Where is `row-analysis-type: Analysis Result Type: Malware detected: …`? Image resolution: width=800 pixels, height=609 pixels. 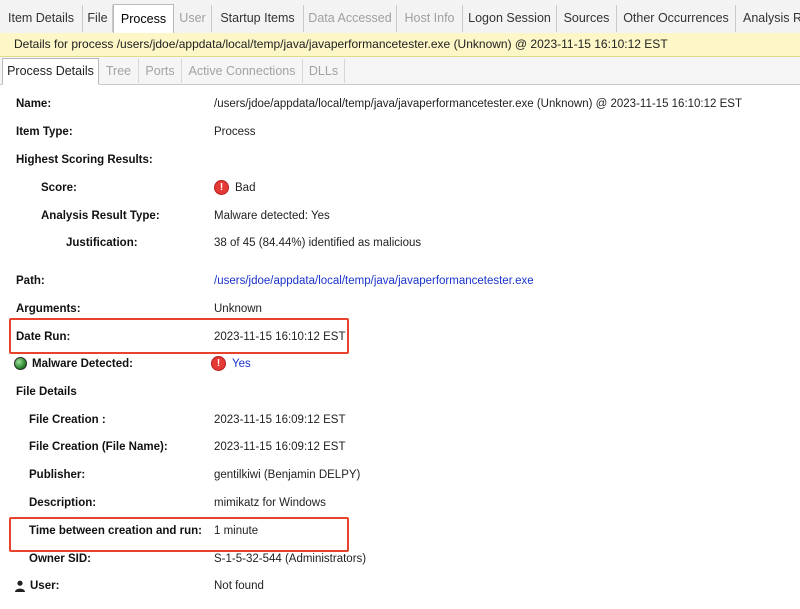 row-analysis-type: Analysis Result Type: Malware detected: … is located at coordinates (400, 216).